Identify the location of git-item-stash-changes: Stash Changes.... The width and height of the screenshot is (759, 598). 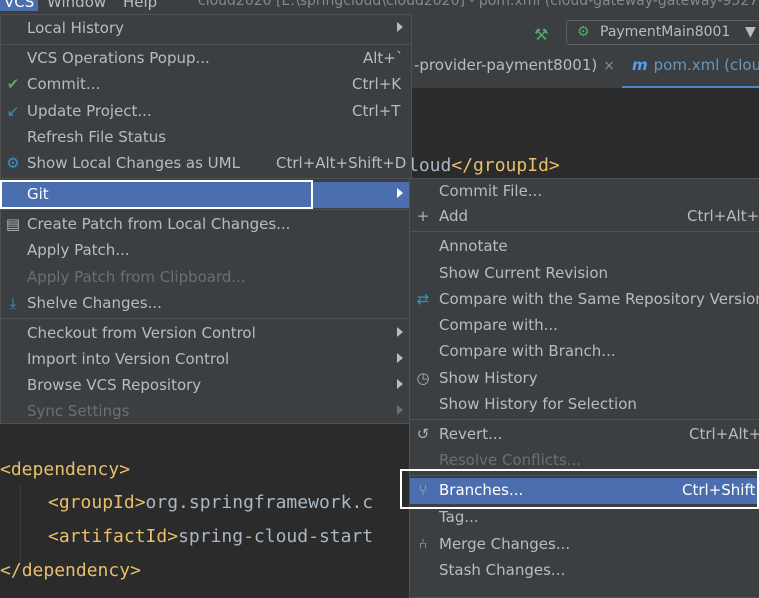
(584, 571).